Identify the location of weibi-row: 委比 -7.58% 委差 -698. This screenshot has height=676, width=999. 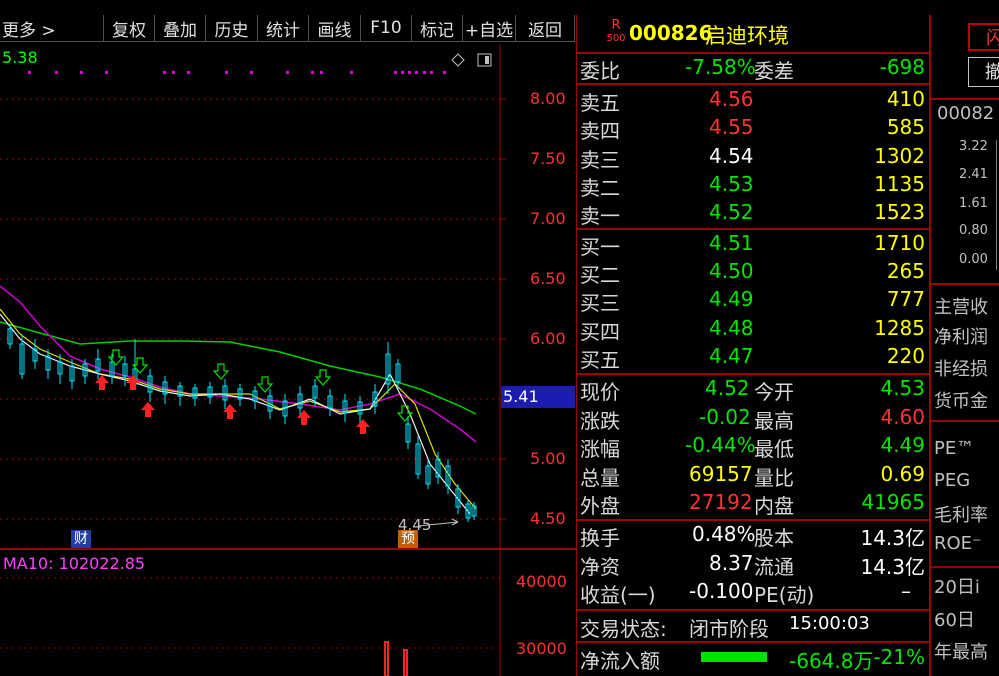
(753, 69).